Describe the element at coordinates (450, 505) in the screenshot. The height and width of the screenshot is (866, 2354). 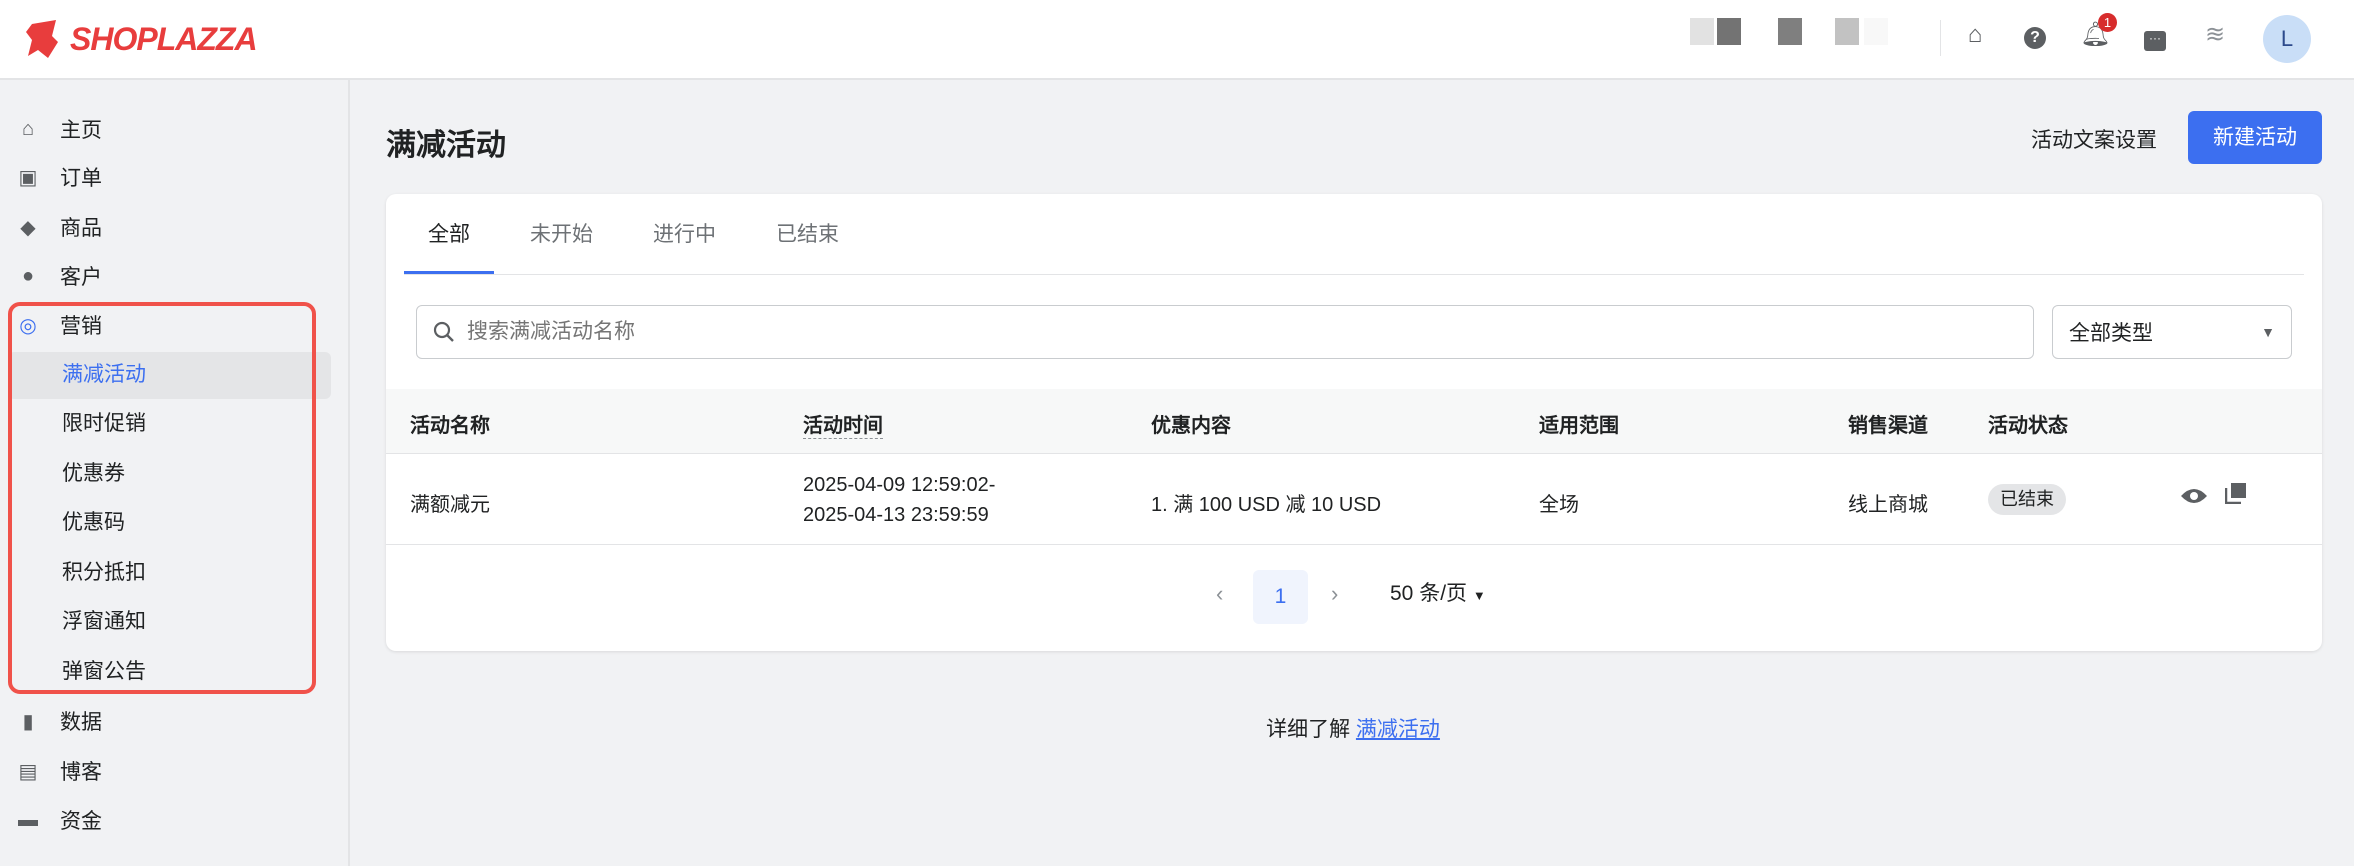
I see `activity-name: 满额减元` at that location.